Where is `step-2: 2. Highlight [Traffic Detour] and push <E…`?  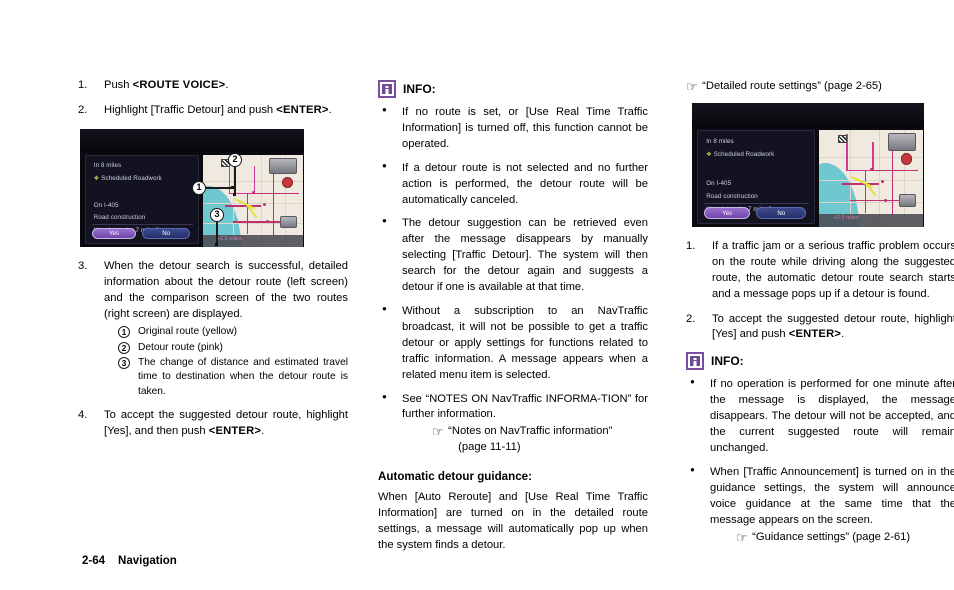 step-2: 2. Highlight [Traffic Detour] and push <E… is located at coordinates (213, 111).